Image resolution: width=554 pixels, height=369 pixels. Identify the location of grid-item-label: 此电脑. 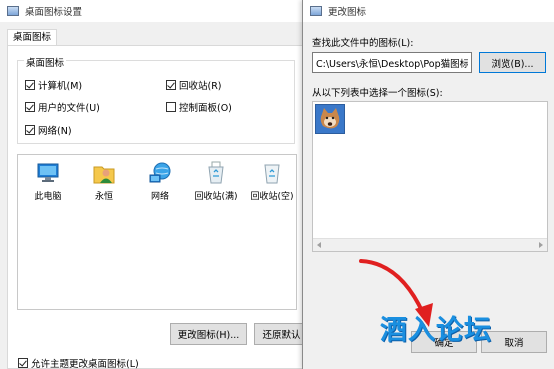
(48, 197).